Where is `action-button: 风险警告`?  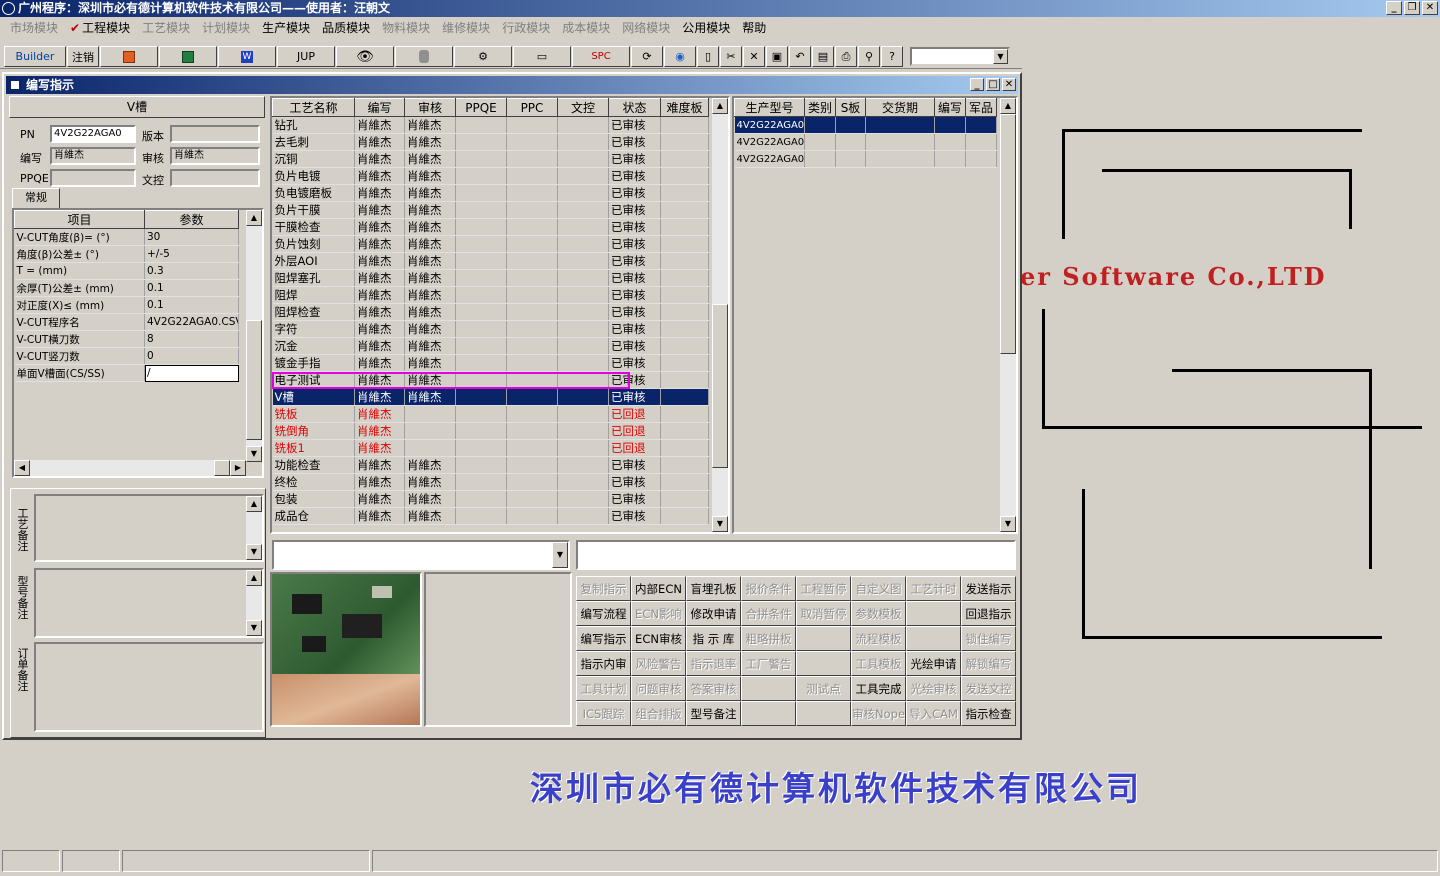
action-button: 风险警告 is located at coordinates (658, 663).